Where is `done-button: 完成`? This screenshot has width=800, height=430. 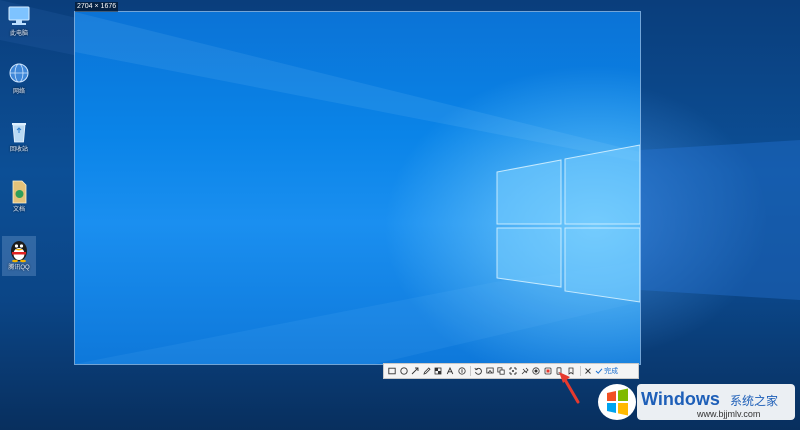 done-button: 完成 is located at coordinates (606, 371).